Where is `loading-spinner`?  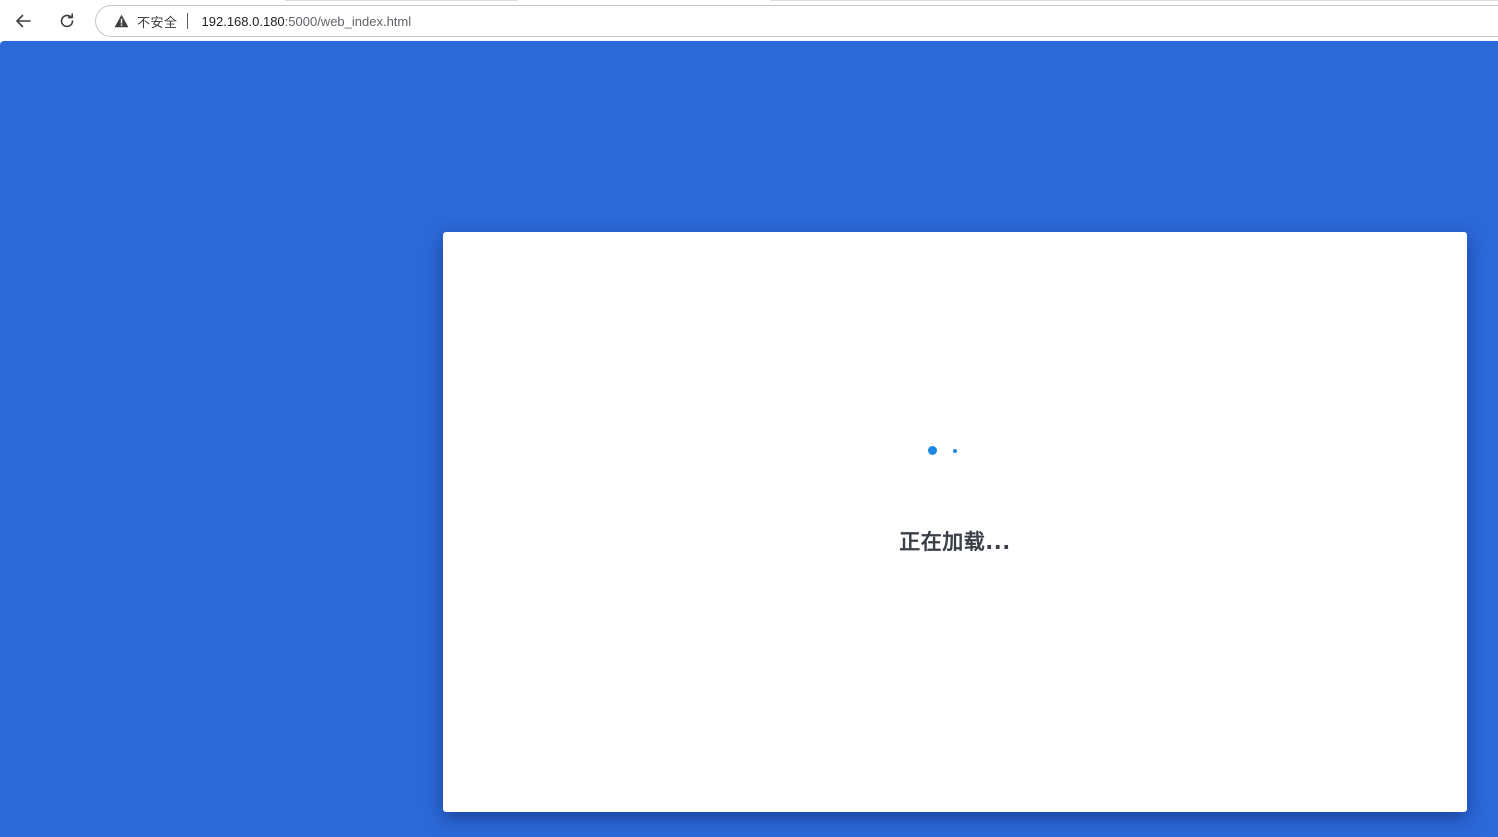 loading-spinner is located at coordinates (943, 450).